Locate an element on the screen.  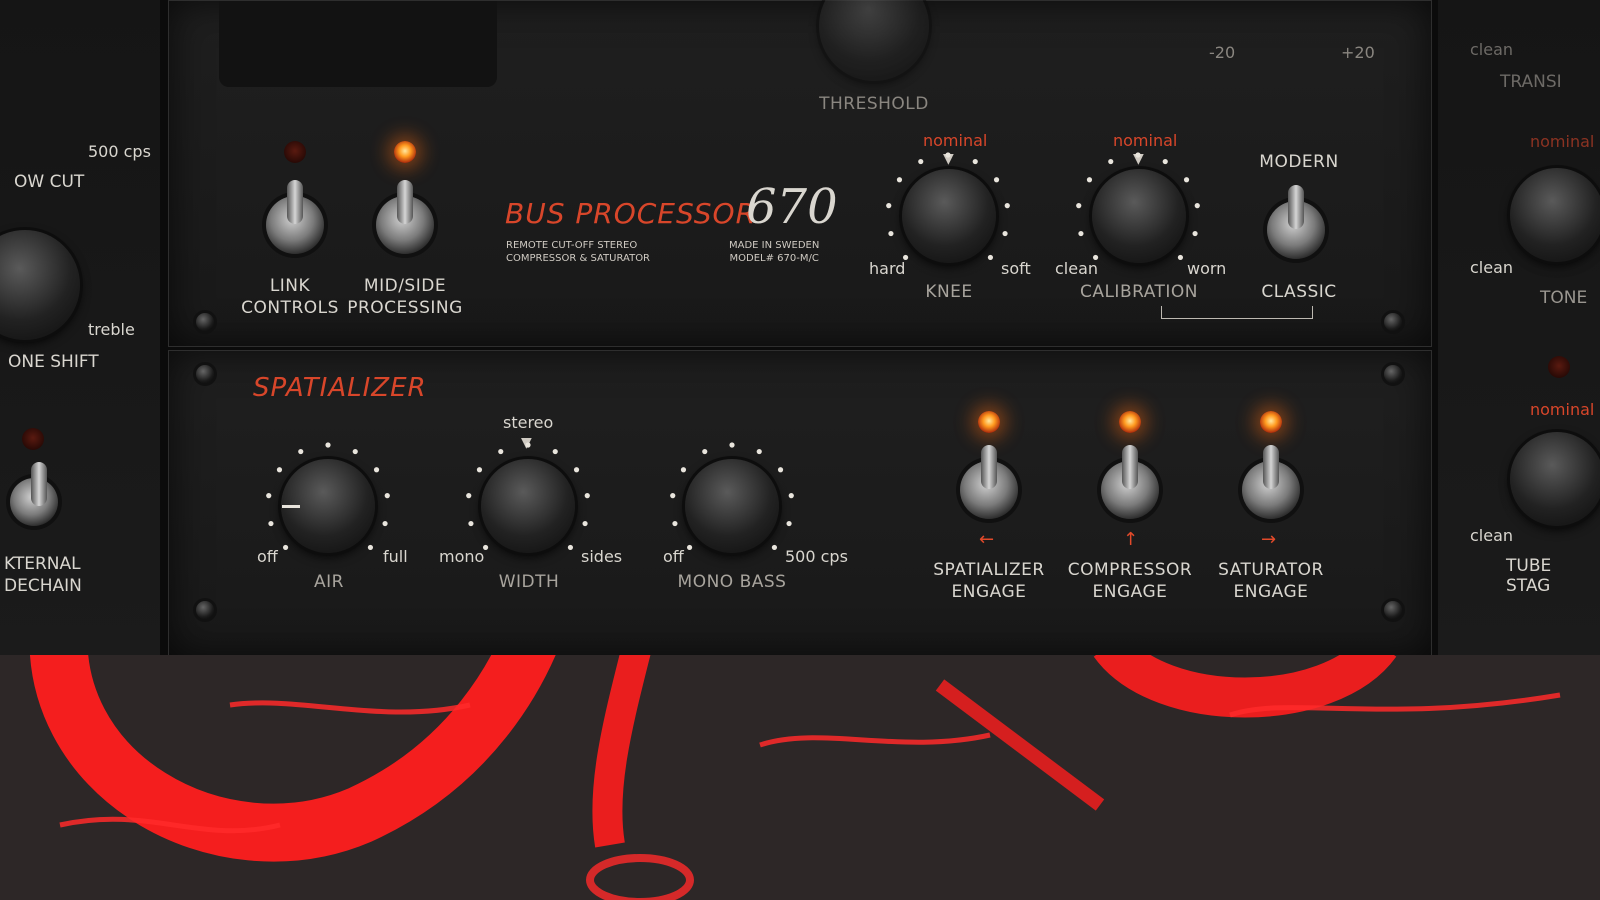
meter-window is located at coordinates (358, 44).